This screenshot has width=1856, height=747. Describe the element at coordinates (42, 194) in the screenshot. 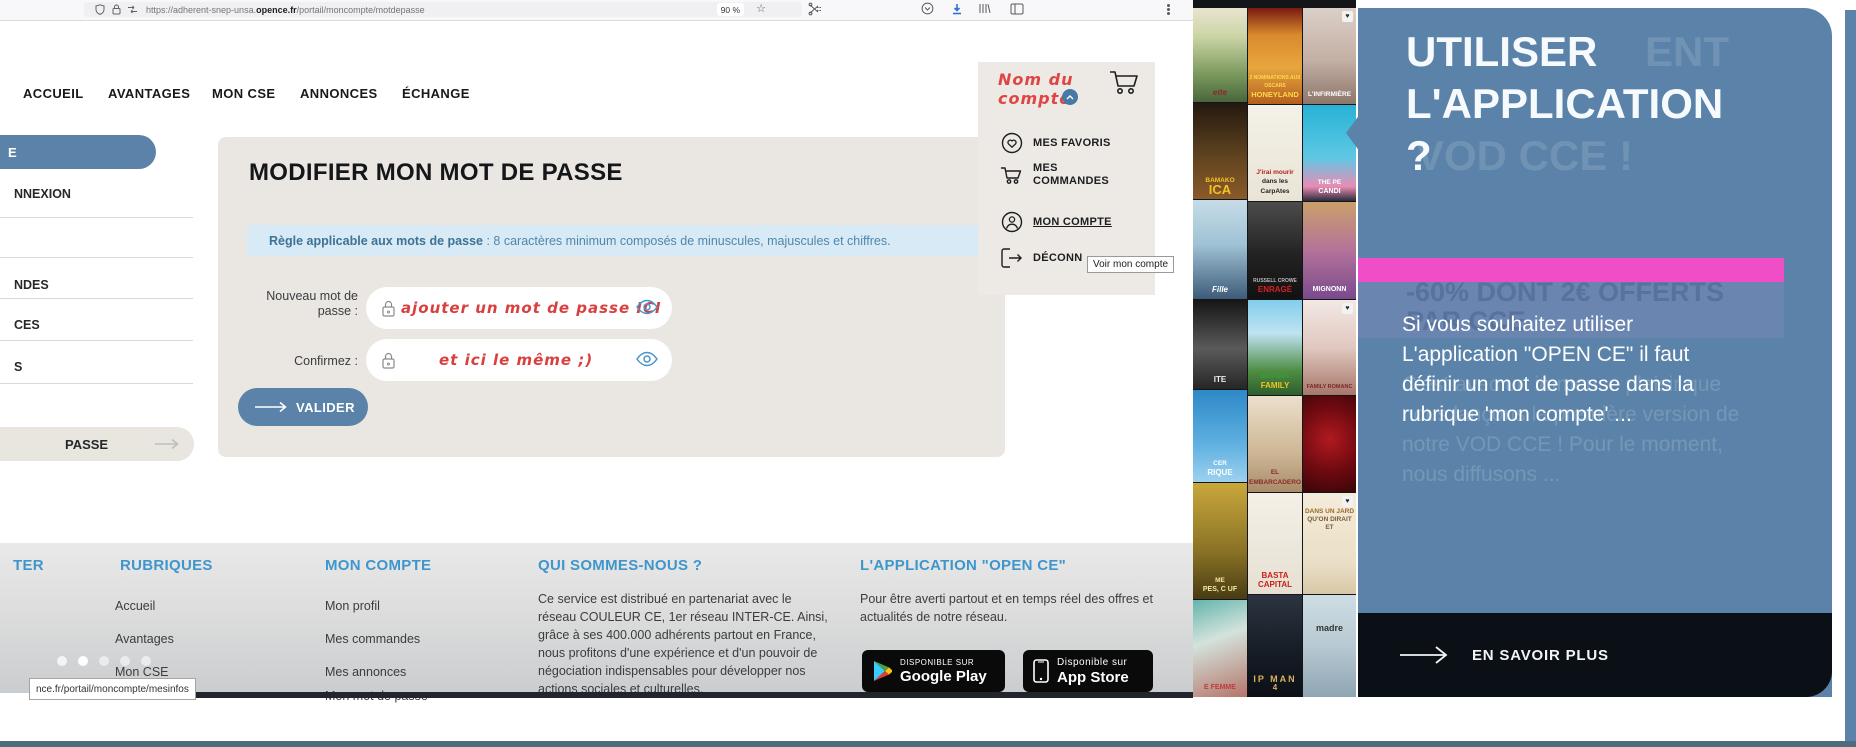

I see `sidebar-item-connexion: NNEXION` at that location.